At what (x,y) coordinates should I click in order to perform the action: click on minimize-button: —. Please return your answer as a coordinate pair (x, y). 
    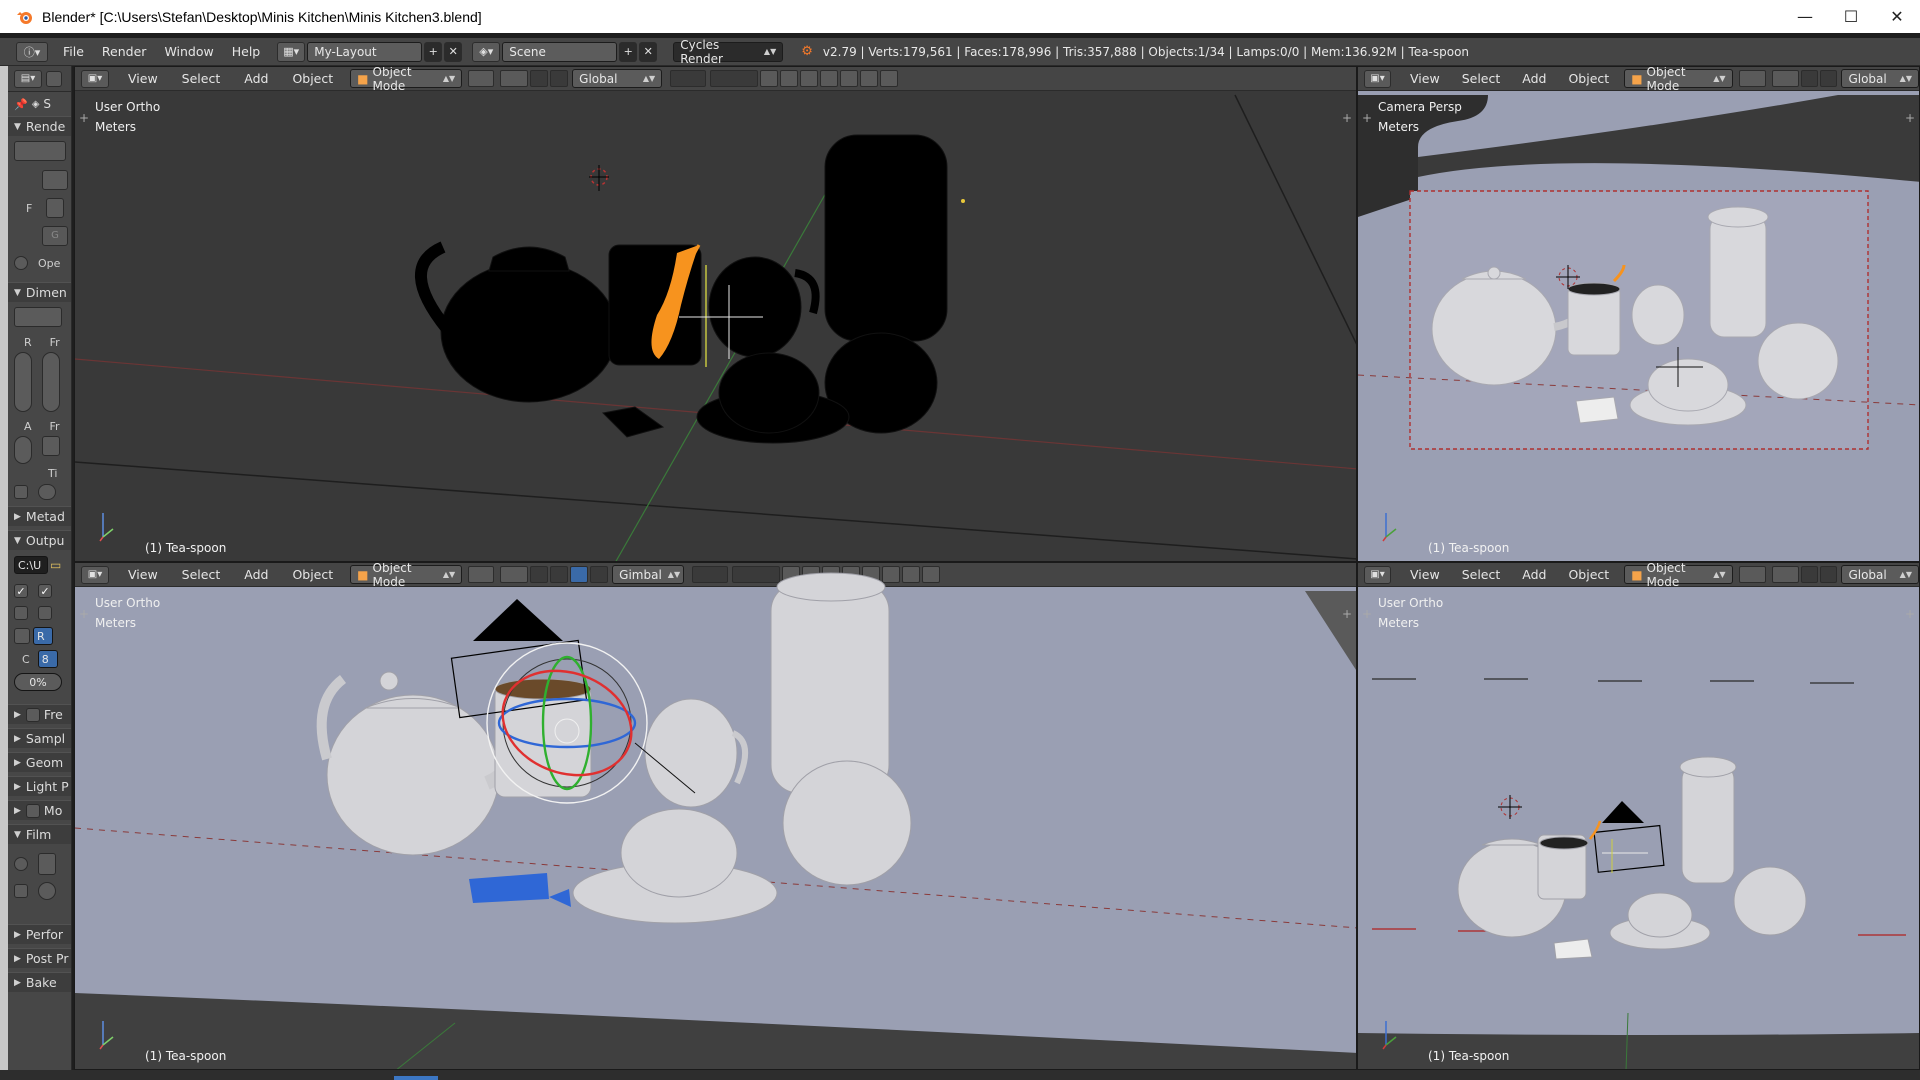
    Looking at the image, I should click on (1805, 16).